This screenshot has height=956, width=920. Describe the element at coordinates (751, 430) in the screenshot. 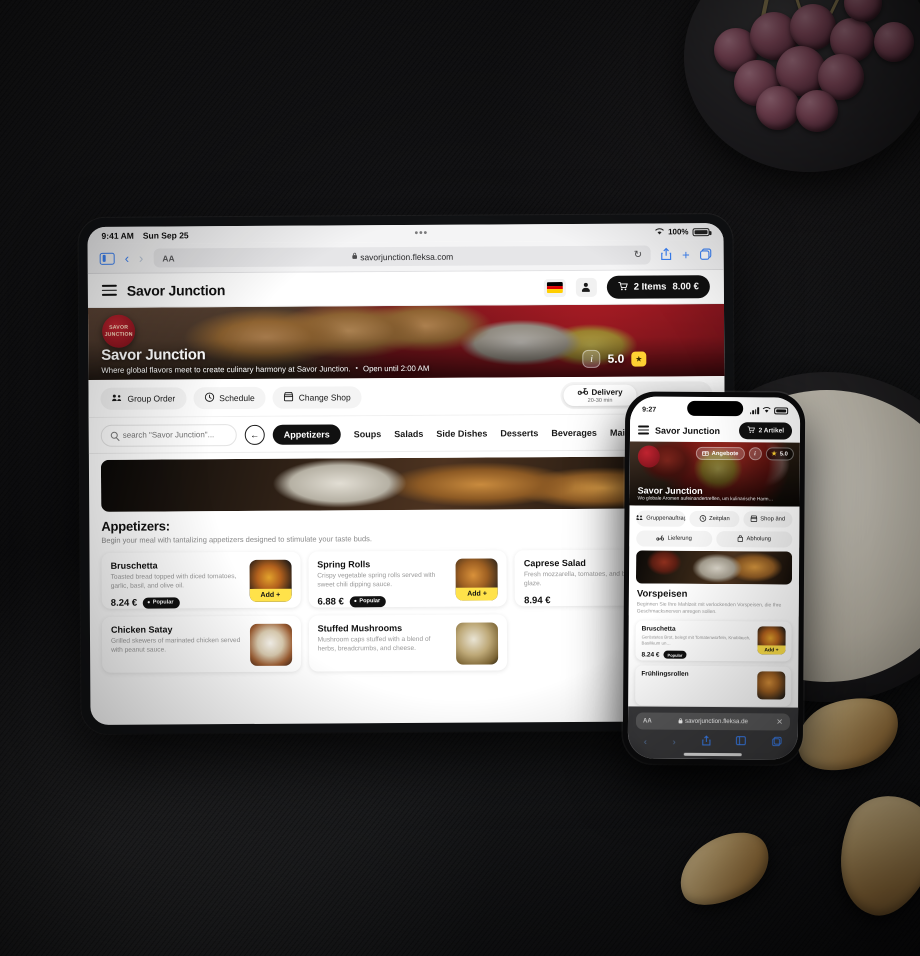

I see `cart-icon` at that location.